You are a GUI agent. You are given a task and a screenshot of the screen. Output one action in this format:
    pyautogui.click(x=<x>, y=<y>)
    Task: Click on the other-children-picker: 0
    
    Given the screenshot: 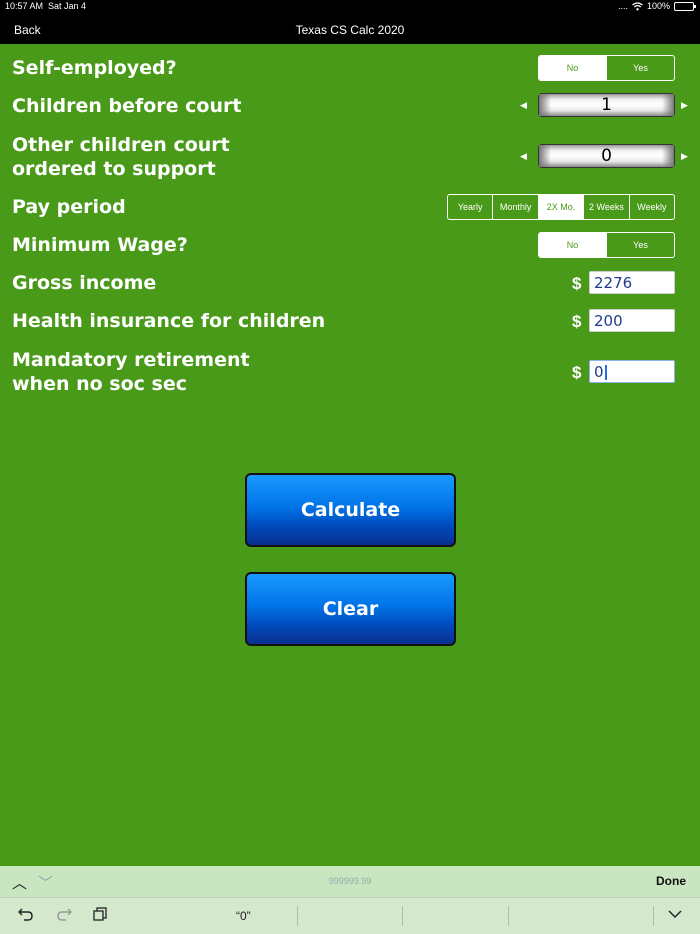 What is the action you would take?
    pyautogui.click(x=606, y=156)
    